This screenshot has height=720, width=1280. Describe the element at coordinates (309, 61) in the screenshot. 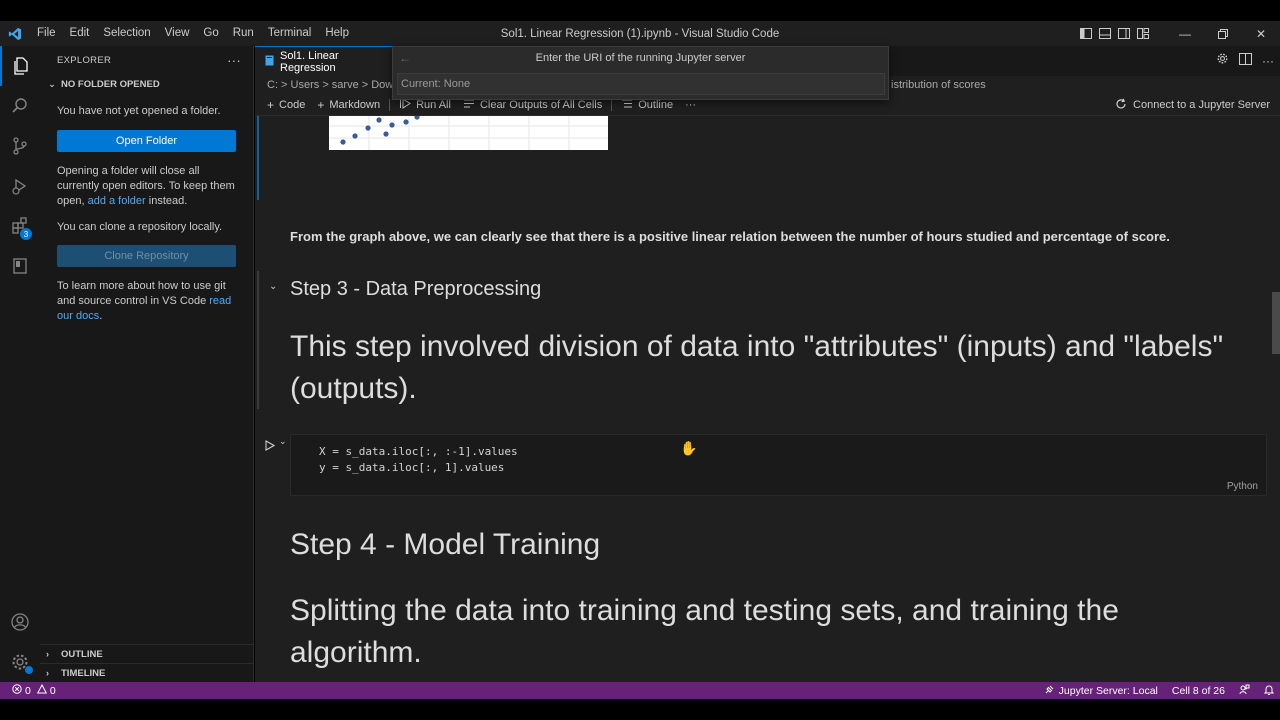

I see `tab-label: Sol1. Linear Regression` at that location.